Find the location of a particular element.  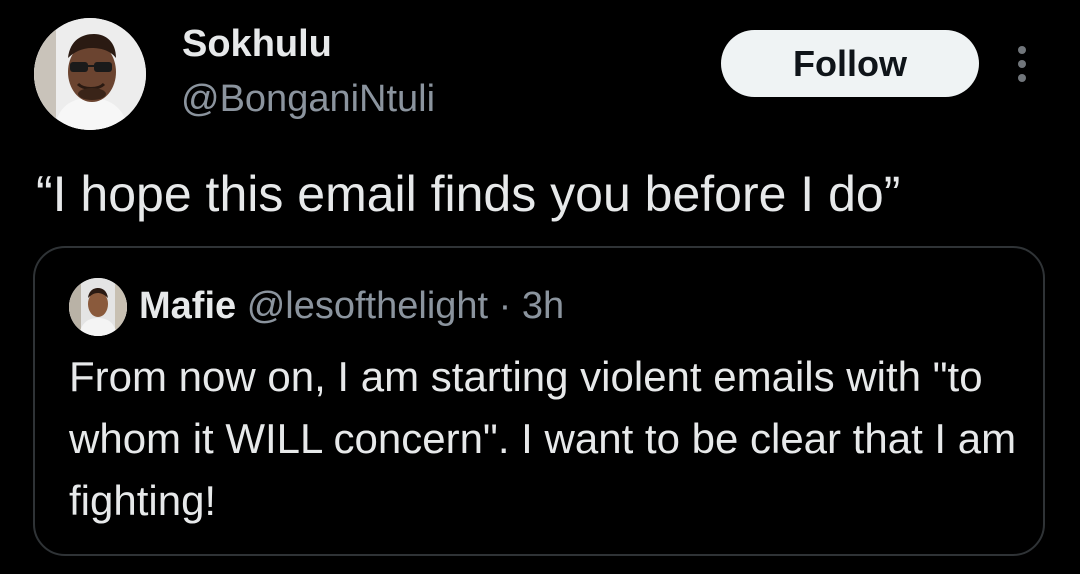

author-avatar-image is located at coordinates (90, 74).